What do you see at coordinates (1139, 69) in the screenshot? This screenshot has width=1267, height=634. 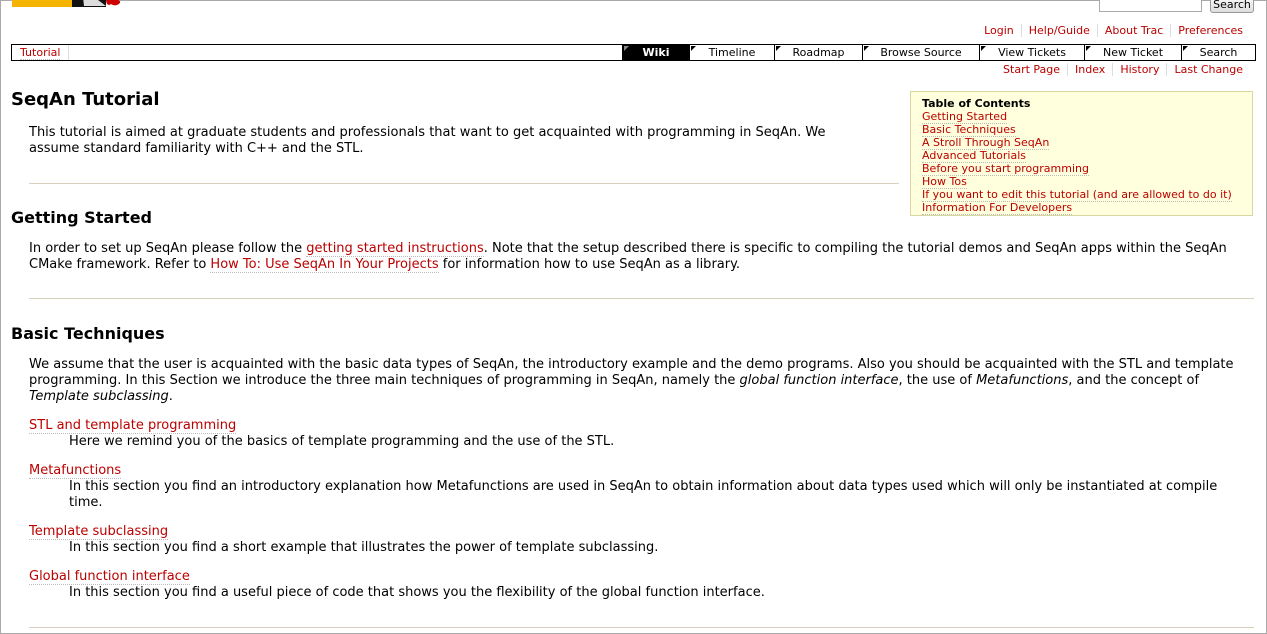 I see `history-link: History` at bounding box center [1139, 69].